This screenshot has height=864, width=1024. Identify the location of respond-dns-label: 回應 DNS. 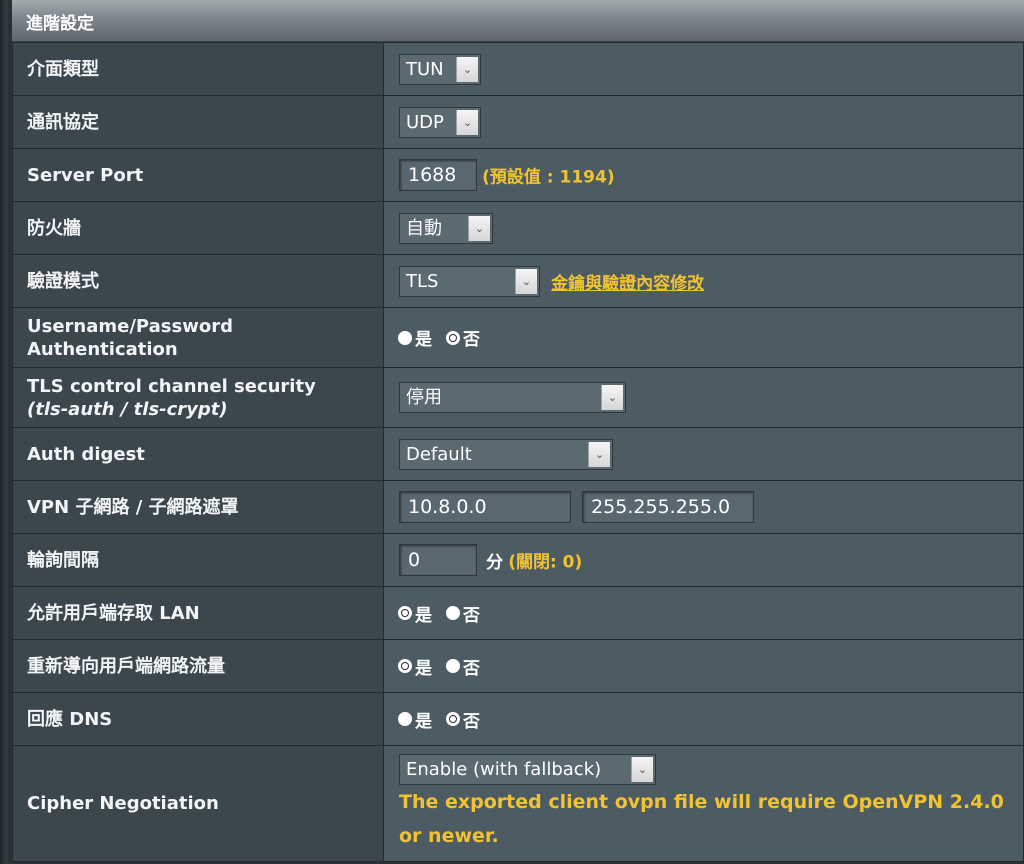
(198, 719).